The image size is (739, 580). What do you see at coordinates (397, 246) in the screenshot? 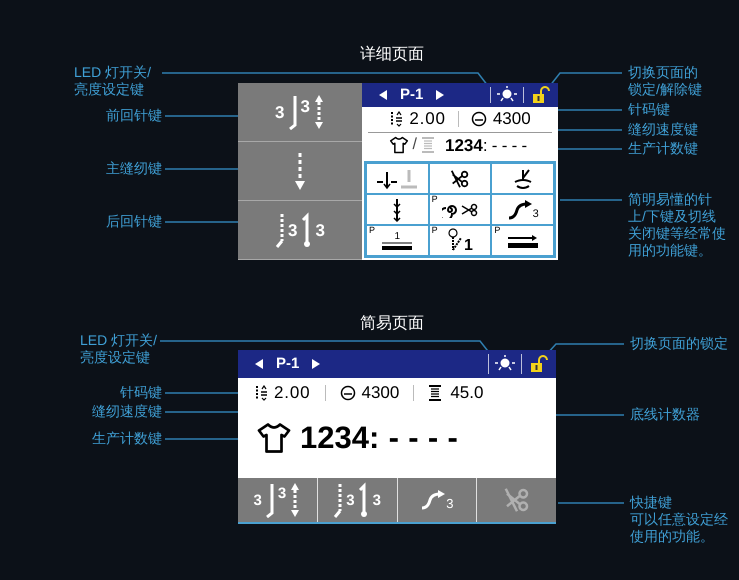
I see `ruler-icon` at bounding box center [397, 246].